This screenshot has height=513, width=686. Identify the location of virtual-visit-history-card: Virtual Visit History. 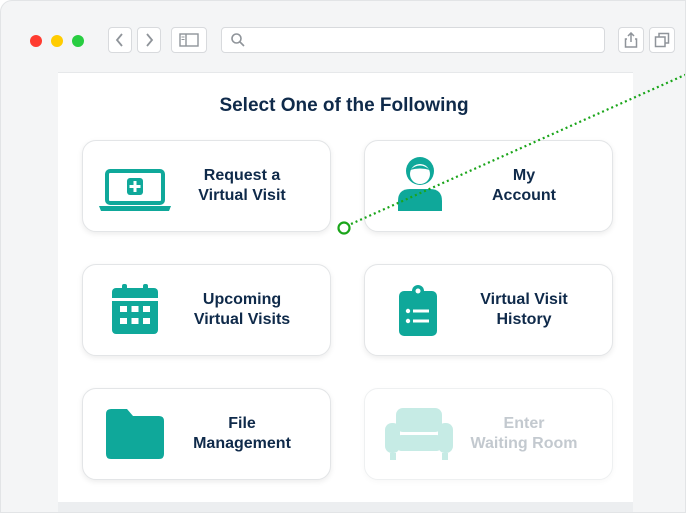
(488, 310).